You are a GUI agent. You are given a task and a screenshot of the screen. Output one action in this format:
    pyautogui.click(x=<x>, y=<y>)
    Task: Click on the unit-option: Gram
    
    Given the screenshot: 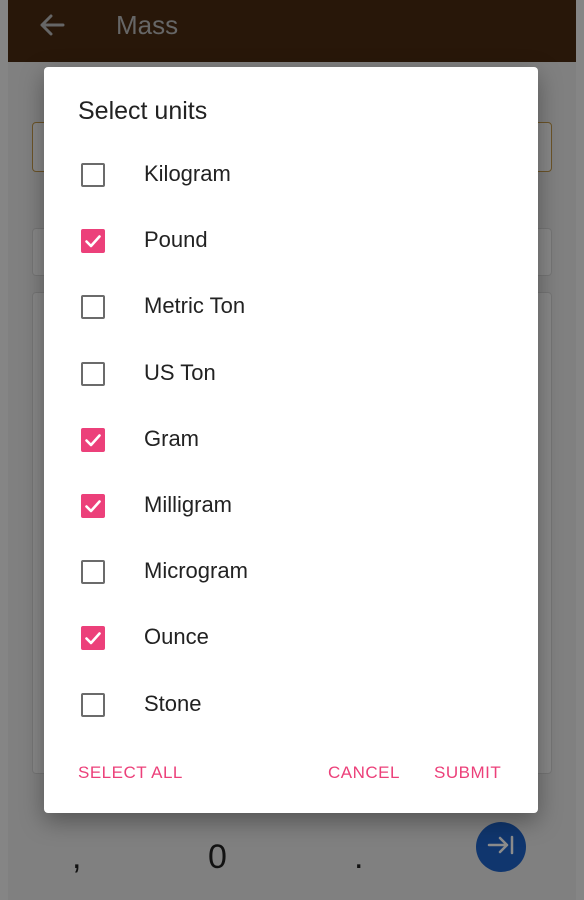 What is the action you would take?
    pyautogui.click(x=291, y=440)
    